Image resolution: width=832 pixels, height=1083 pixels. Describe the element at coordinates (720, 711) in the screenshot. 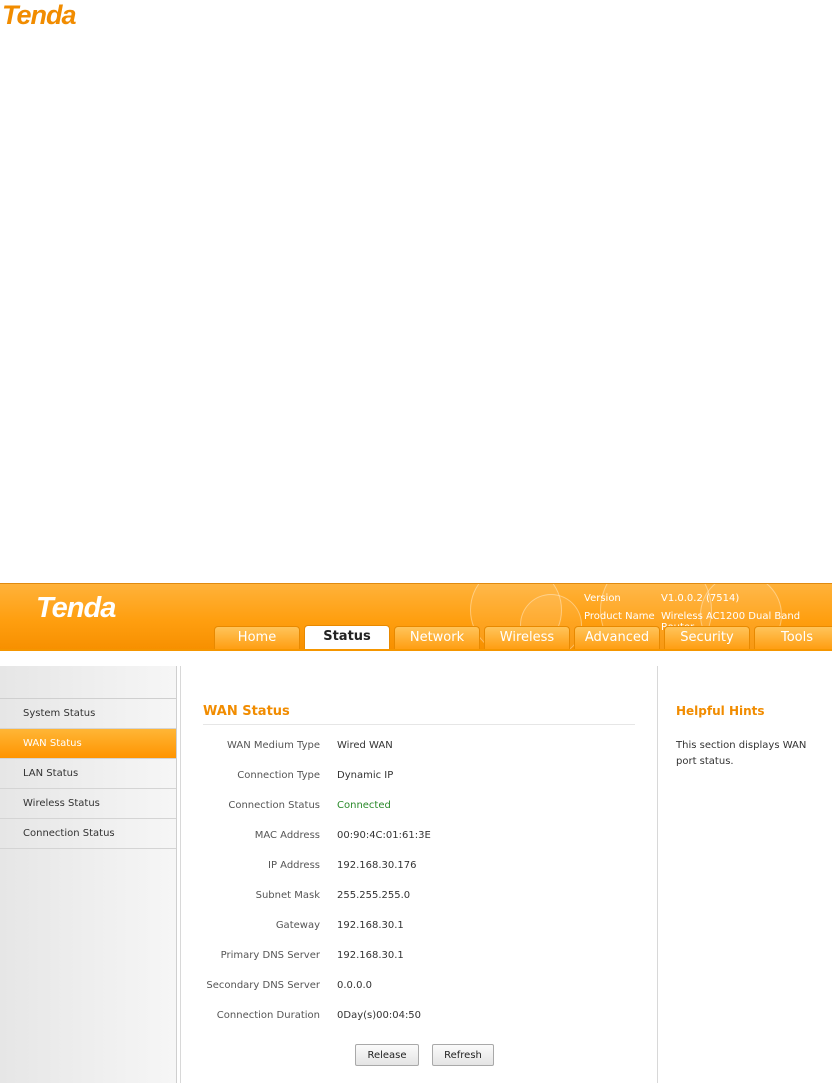

I see `hints-title: Helpful Hints` at that location.